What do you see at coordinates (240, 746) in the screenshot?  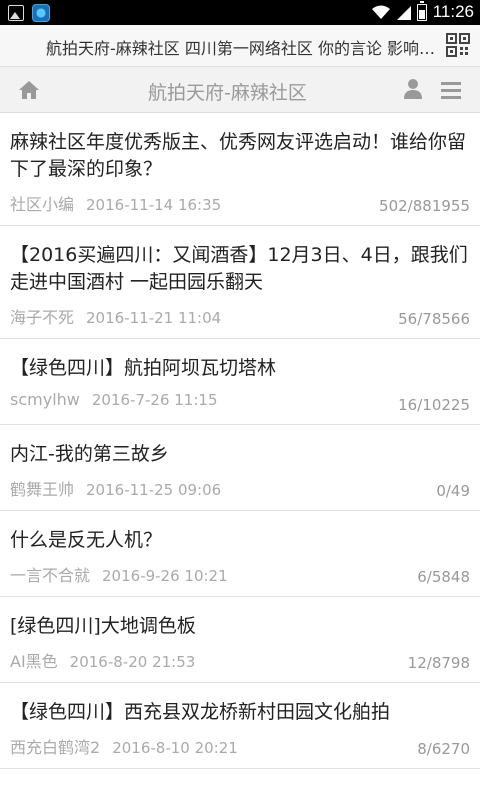 I see `post-meta: 西充白鹤湾2 2016-8-10 20:21 8/6270` at bounding box center [240, 746].